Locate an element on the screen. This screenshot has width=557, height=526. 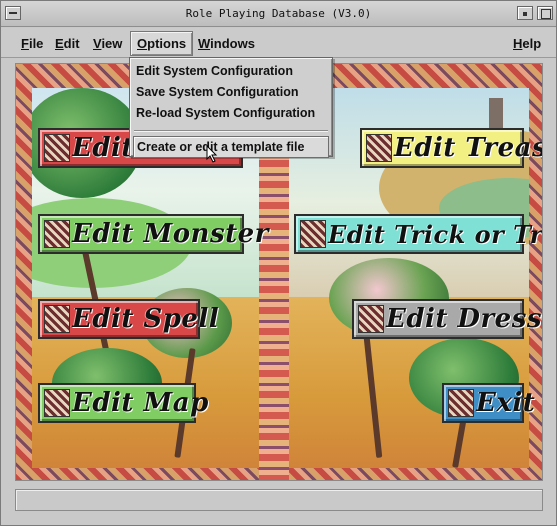
edit-trick-or-trap-button: Edit Trick or Trap is located at coordinates (418, 234).